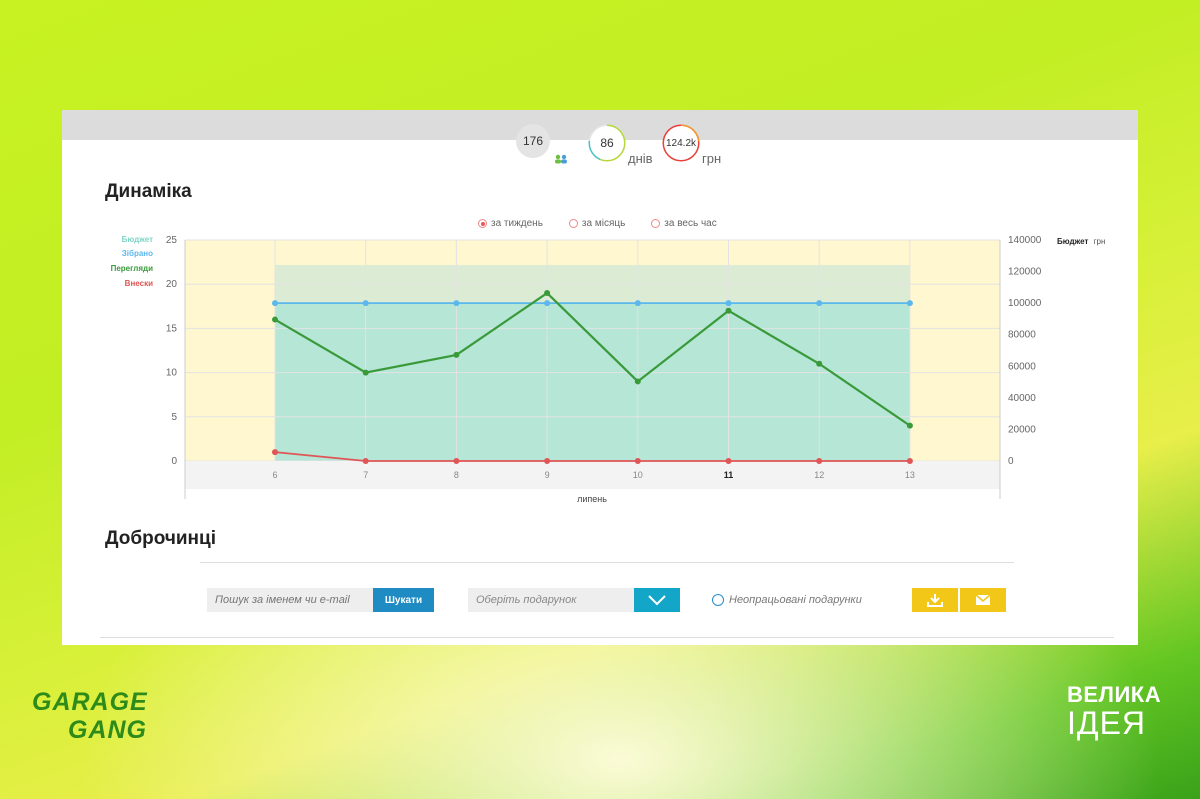  Describe the element at coordinates (712, 158) in the screenshot. I see `money-label: грн` at that location.